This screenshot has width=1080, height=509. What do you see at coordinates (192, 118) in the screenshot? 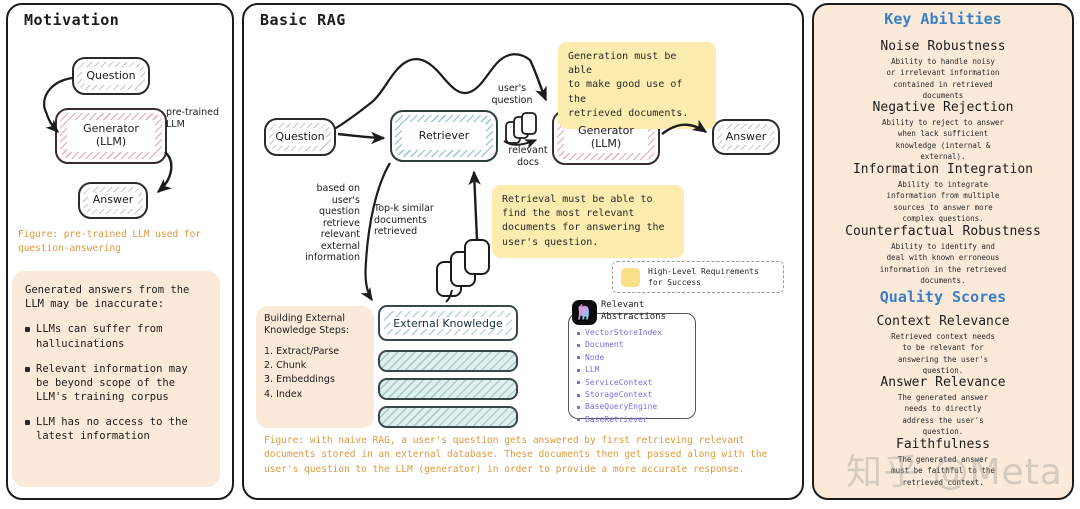
I see `motivation-pretrained-annotation: pre-trained LLM` at bounding box center [192, 118].